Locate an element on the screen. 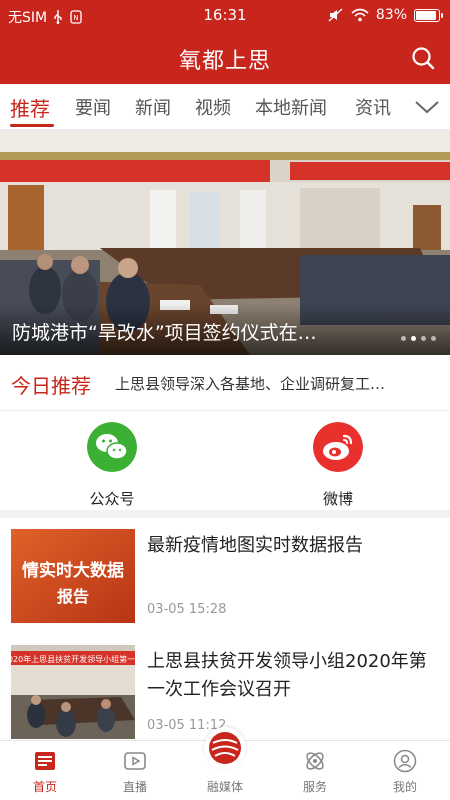 Image resolution: width=450 pixels, height=800 pixels. tab-service-label: 服务 is located at coordinates (314, 787).